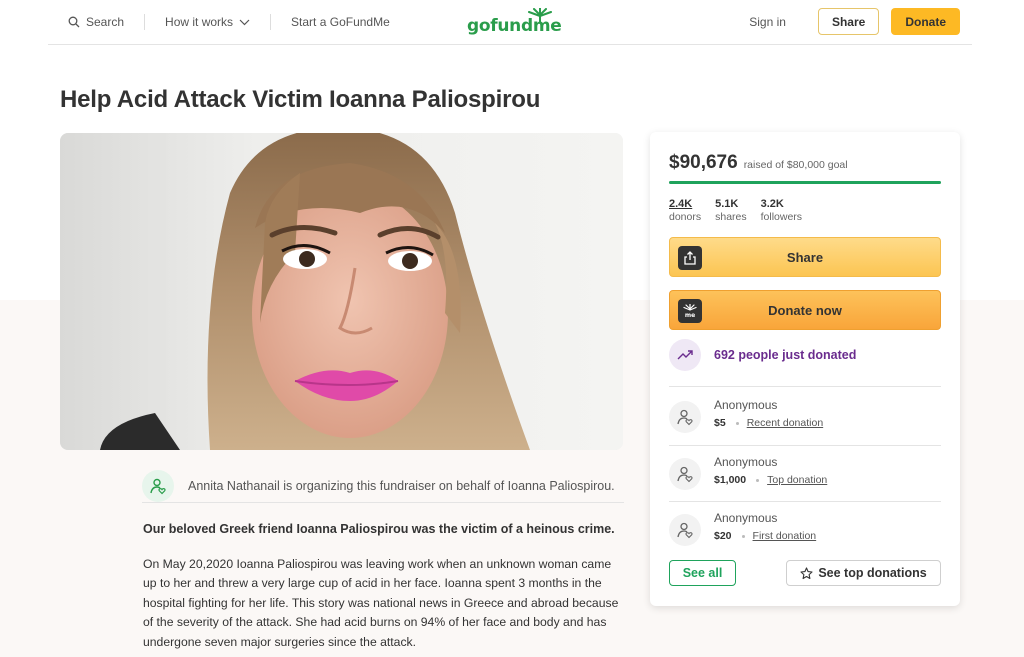  I want to click on donation-meta: $1,000 Top donation, so click(770, 480).